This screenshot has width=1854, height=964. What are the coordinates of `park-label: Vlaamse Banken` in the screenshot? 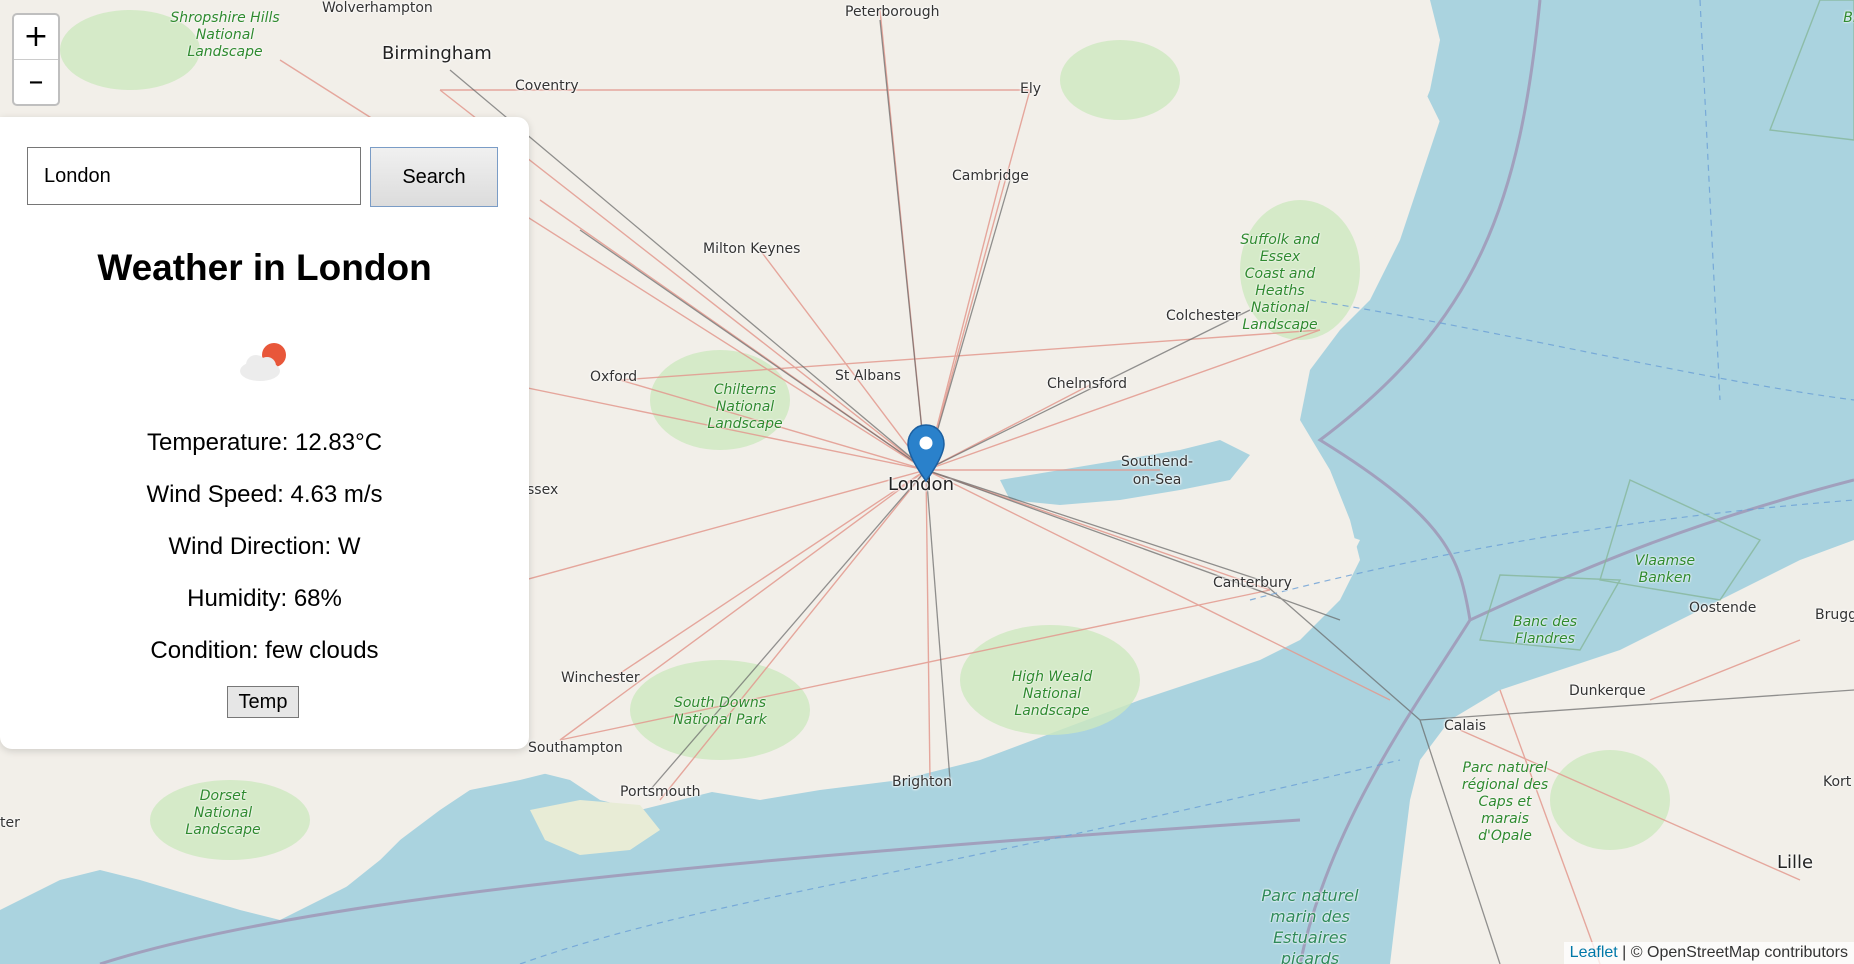 It's located at (1665, 569).